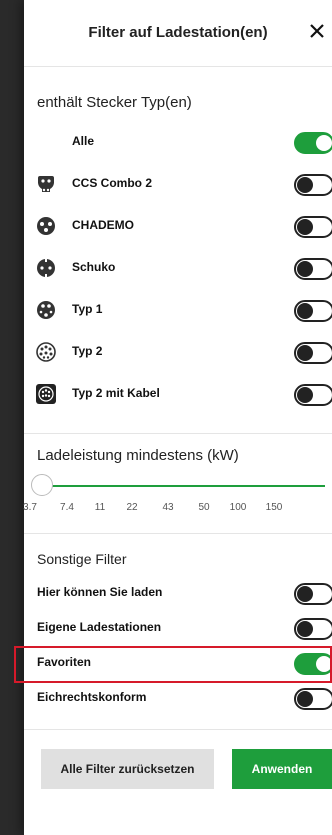  I want to click on power-slider-track, so click(183, 486).